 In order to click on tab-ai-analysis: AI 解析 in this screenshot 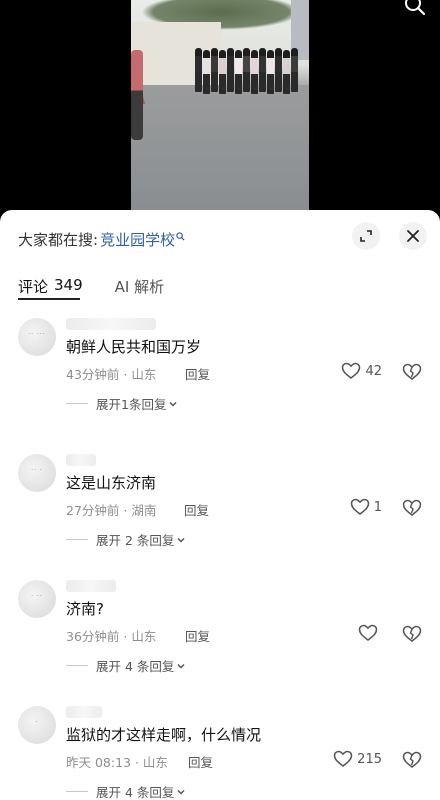, I will do `click(139, 286)`.